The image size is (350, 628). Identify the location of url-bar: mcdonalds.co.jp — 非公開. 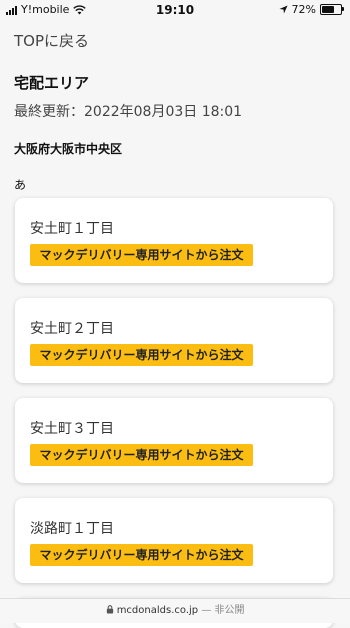
(175, 610).